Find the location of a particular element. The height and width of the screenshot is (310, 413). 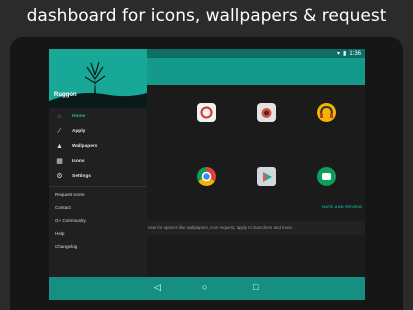

changelog-link: Changelog is located at coordinates (66, 246).